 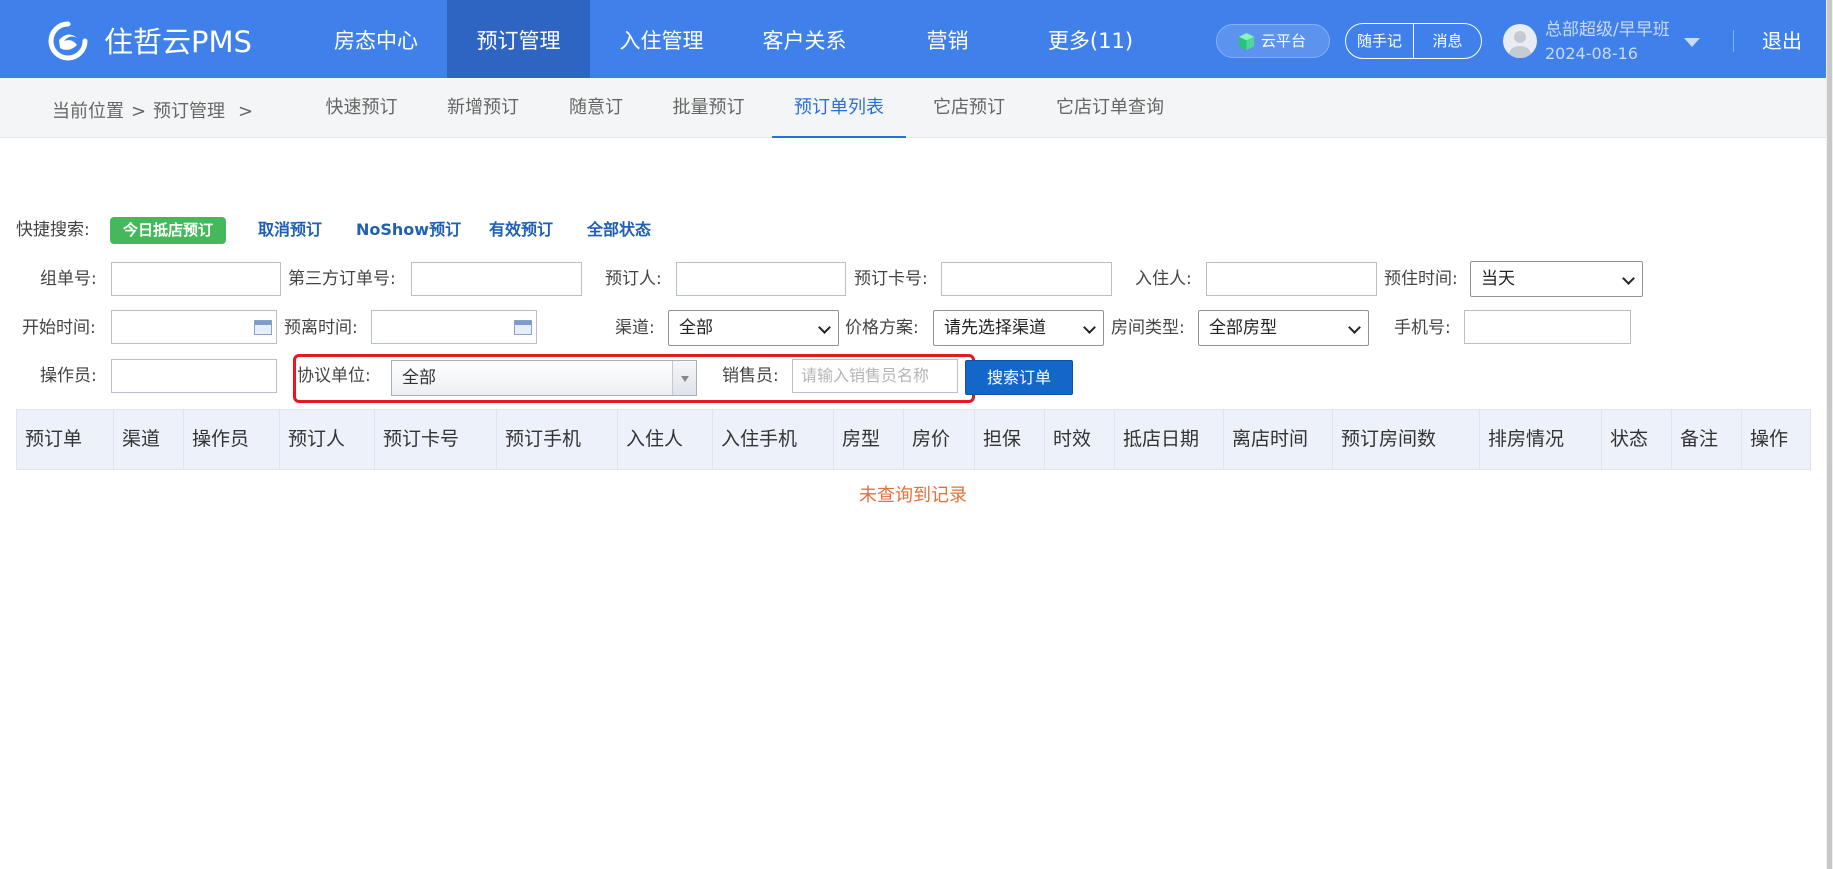 What do you see at coordinates (969, 108) in the screenshot?
I see `tab-other-store-reservation: 它店预订` at bounding box center [969, 108].